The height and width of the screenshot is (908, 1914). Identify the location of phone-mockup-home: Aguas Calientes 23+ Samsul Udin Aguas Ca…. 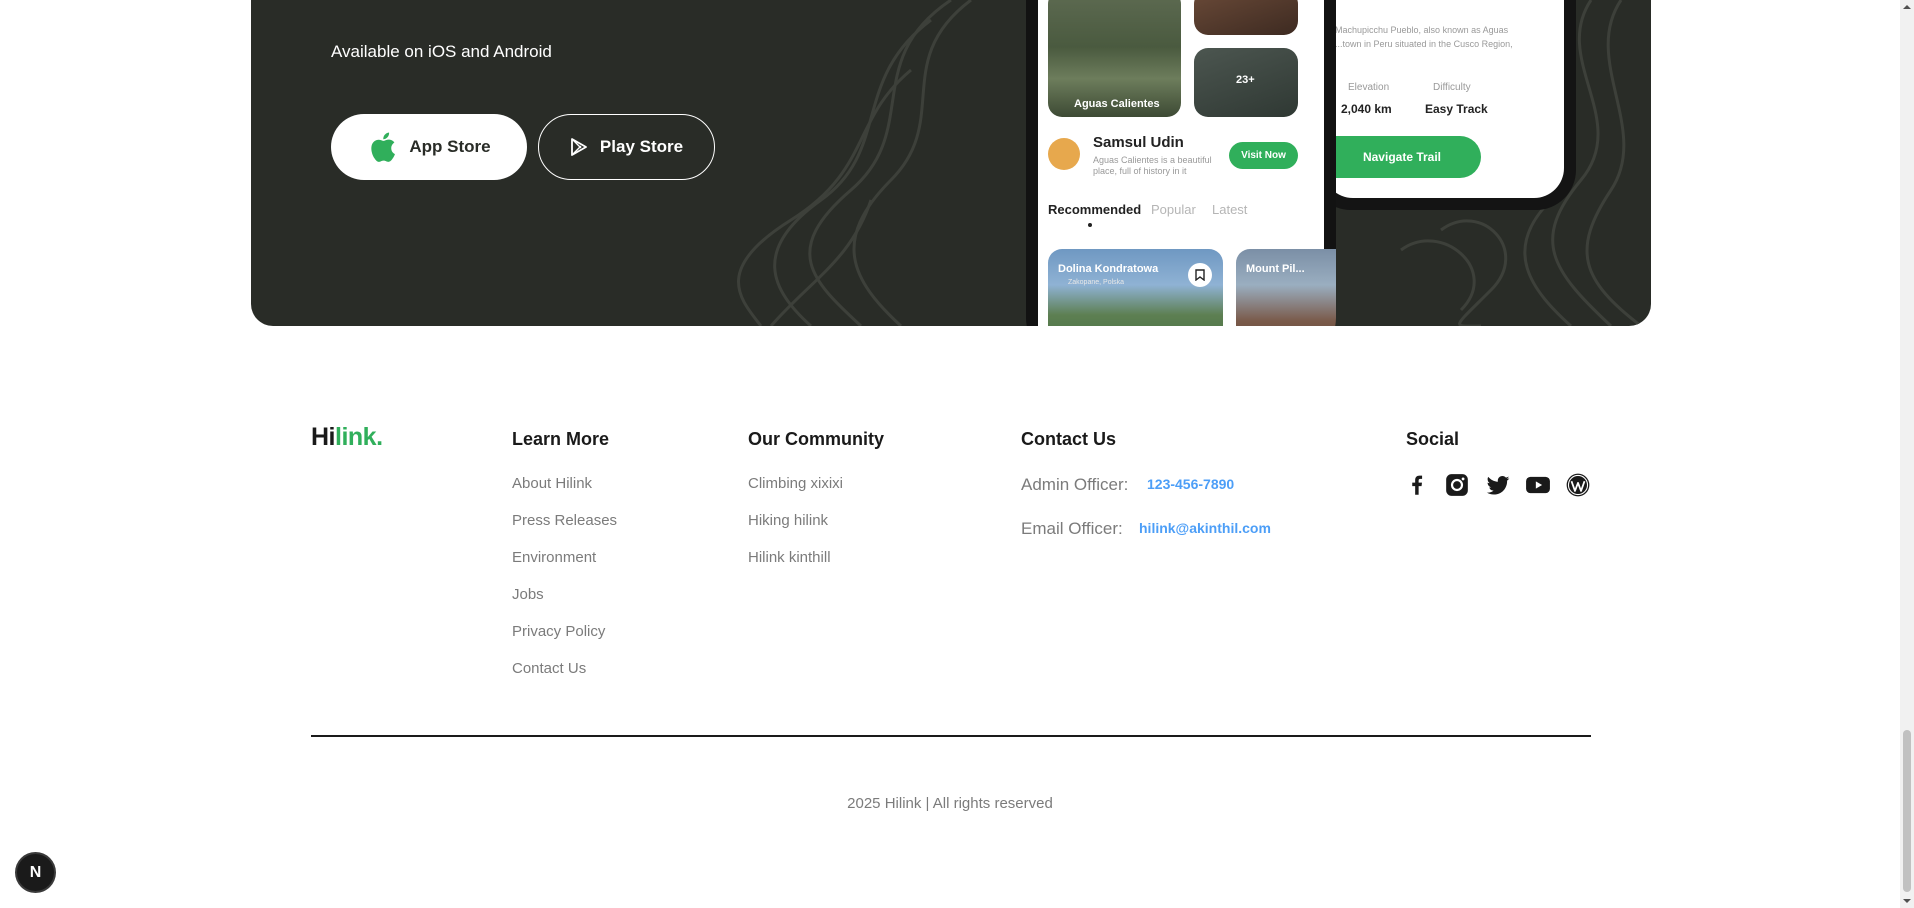
(1181, 163).